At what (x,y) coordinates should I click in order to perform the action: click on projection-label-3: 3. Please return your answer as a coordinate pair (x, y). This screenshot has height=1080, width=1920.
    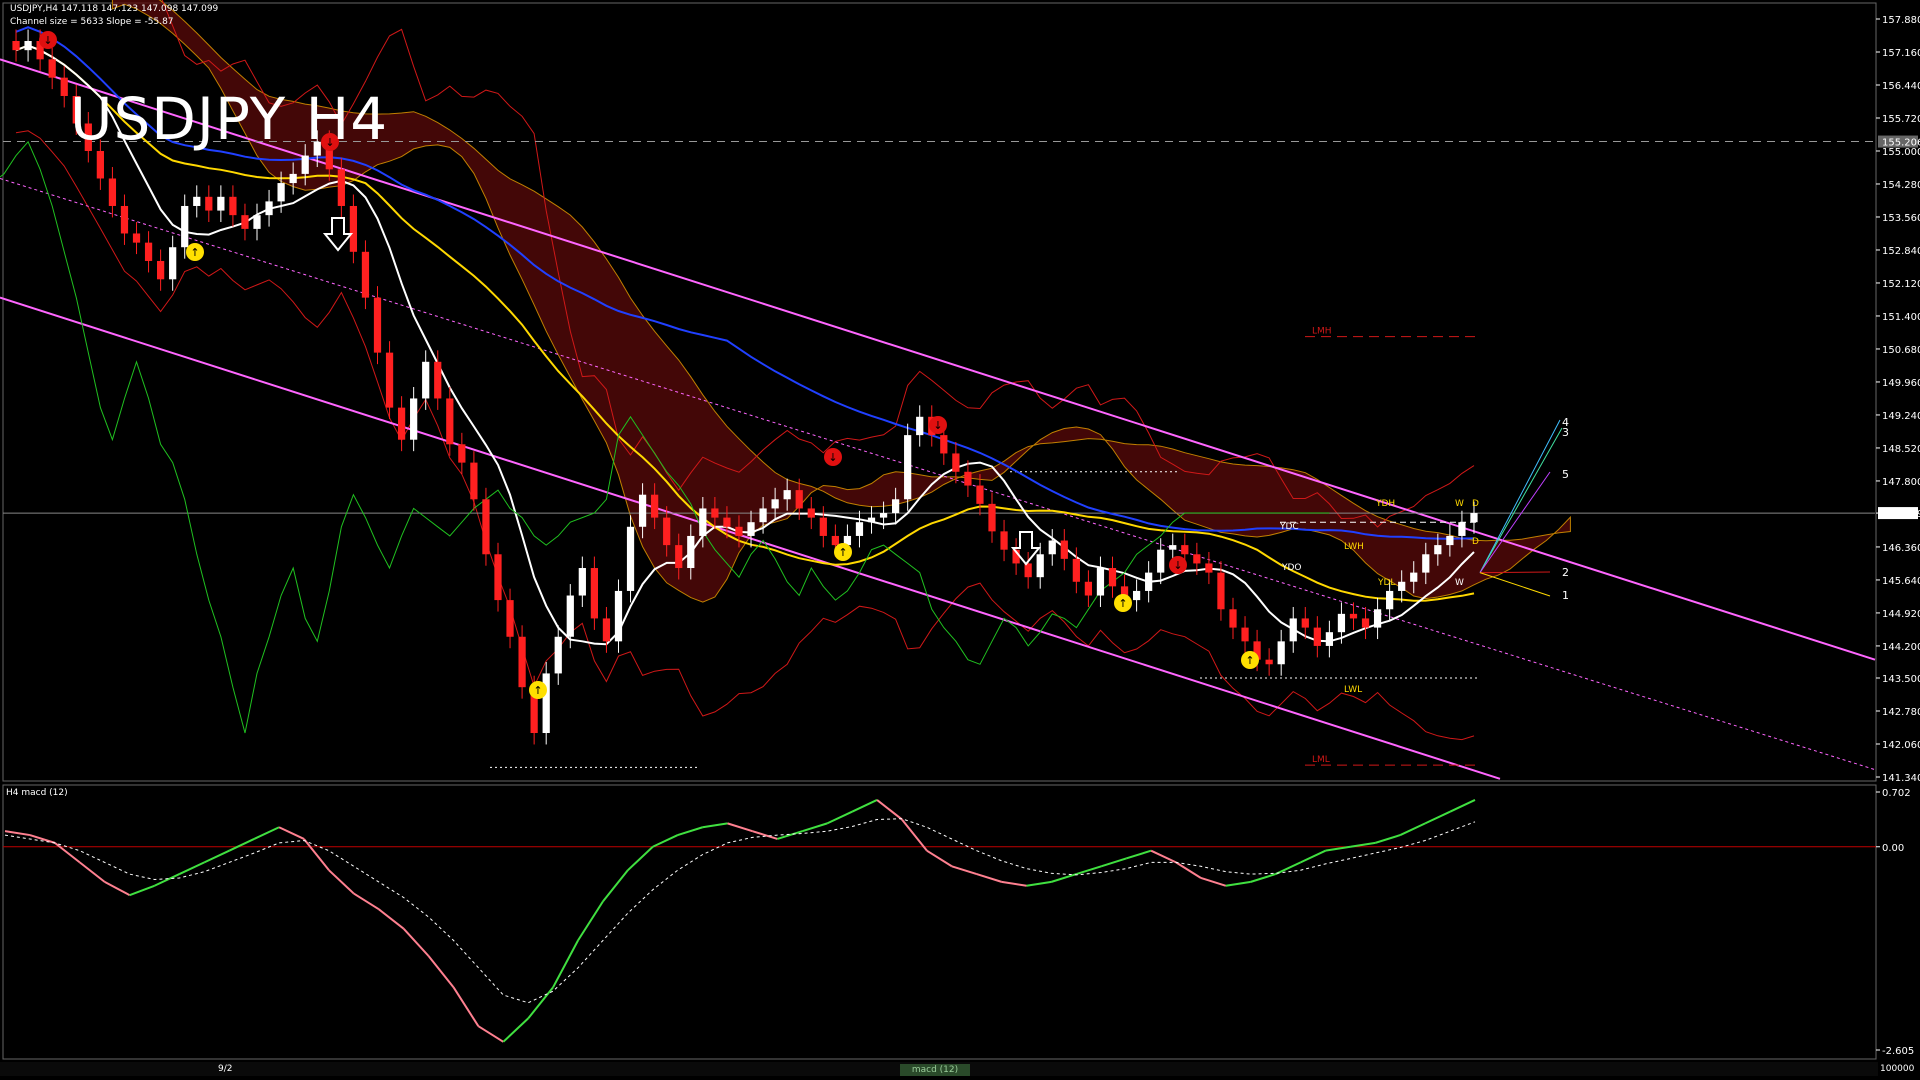
    Looking at the image, I should click on (1565, 432).